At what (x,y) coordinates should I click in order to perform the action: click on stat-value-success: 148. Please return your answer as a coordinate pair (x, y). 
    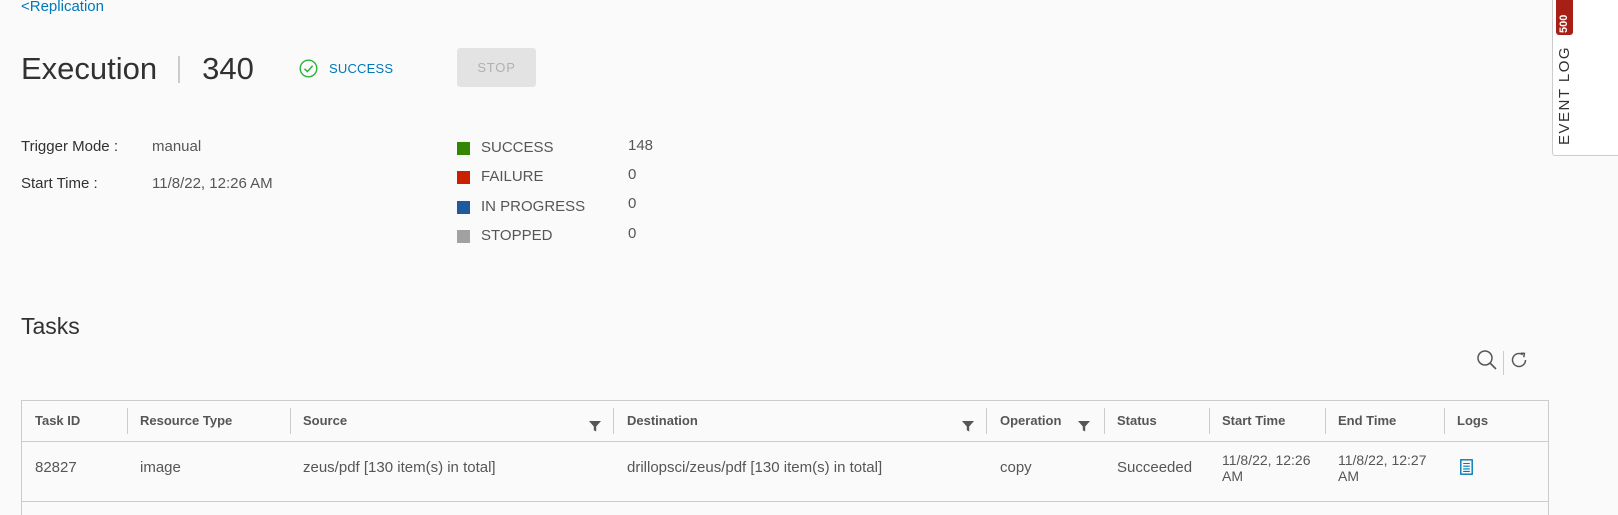
    Looking at the image, I should click on (641, 145).